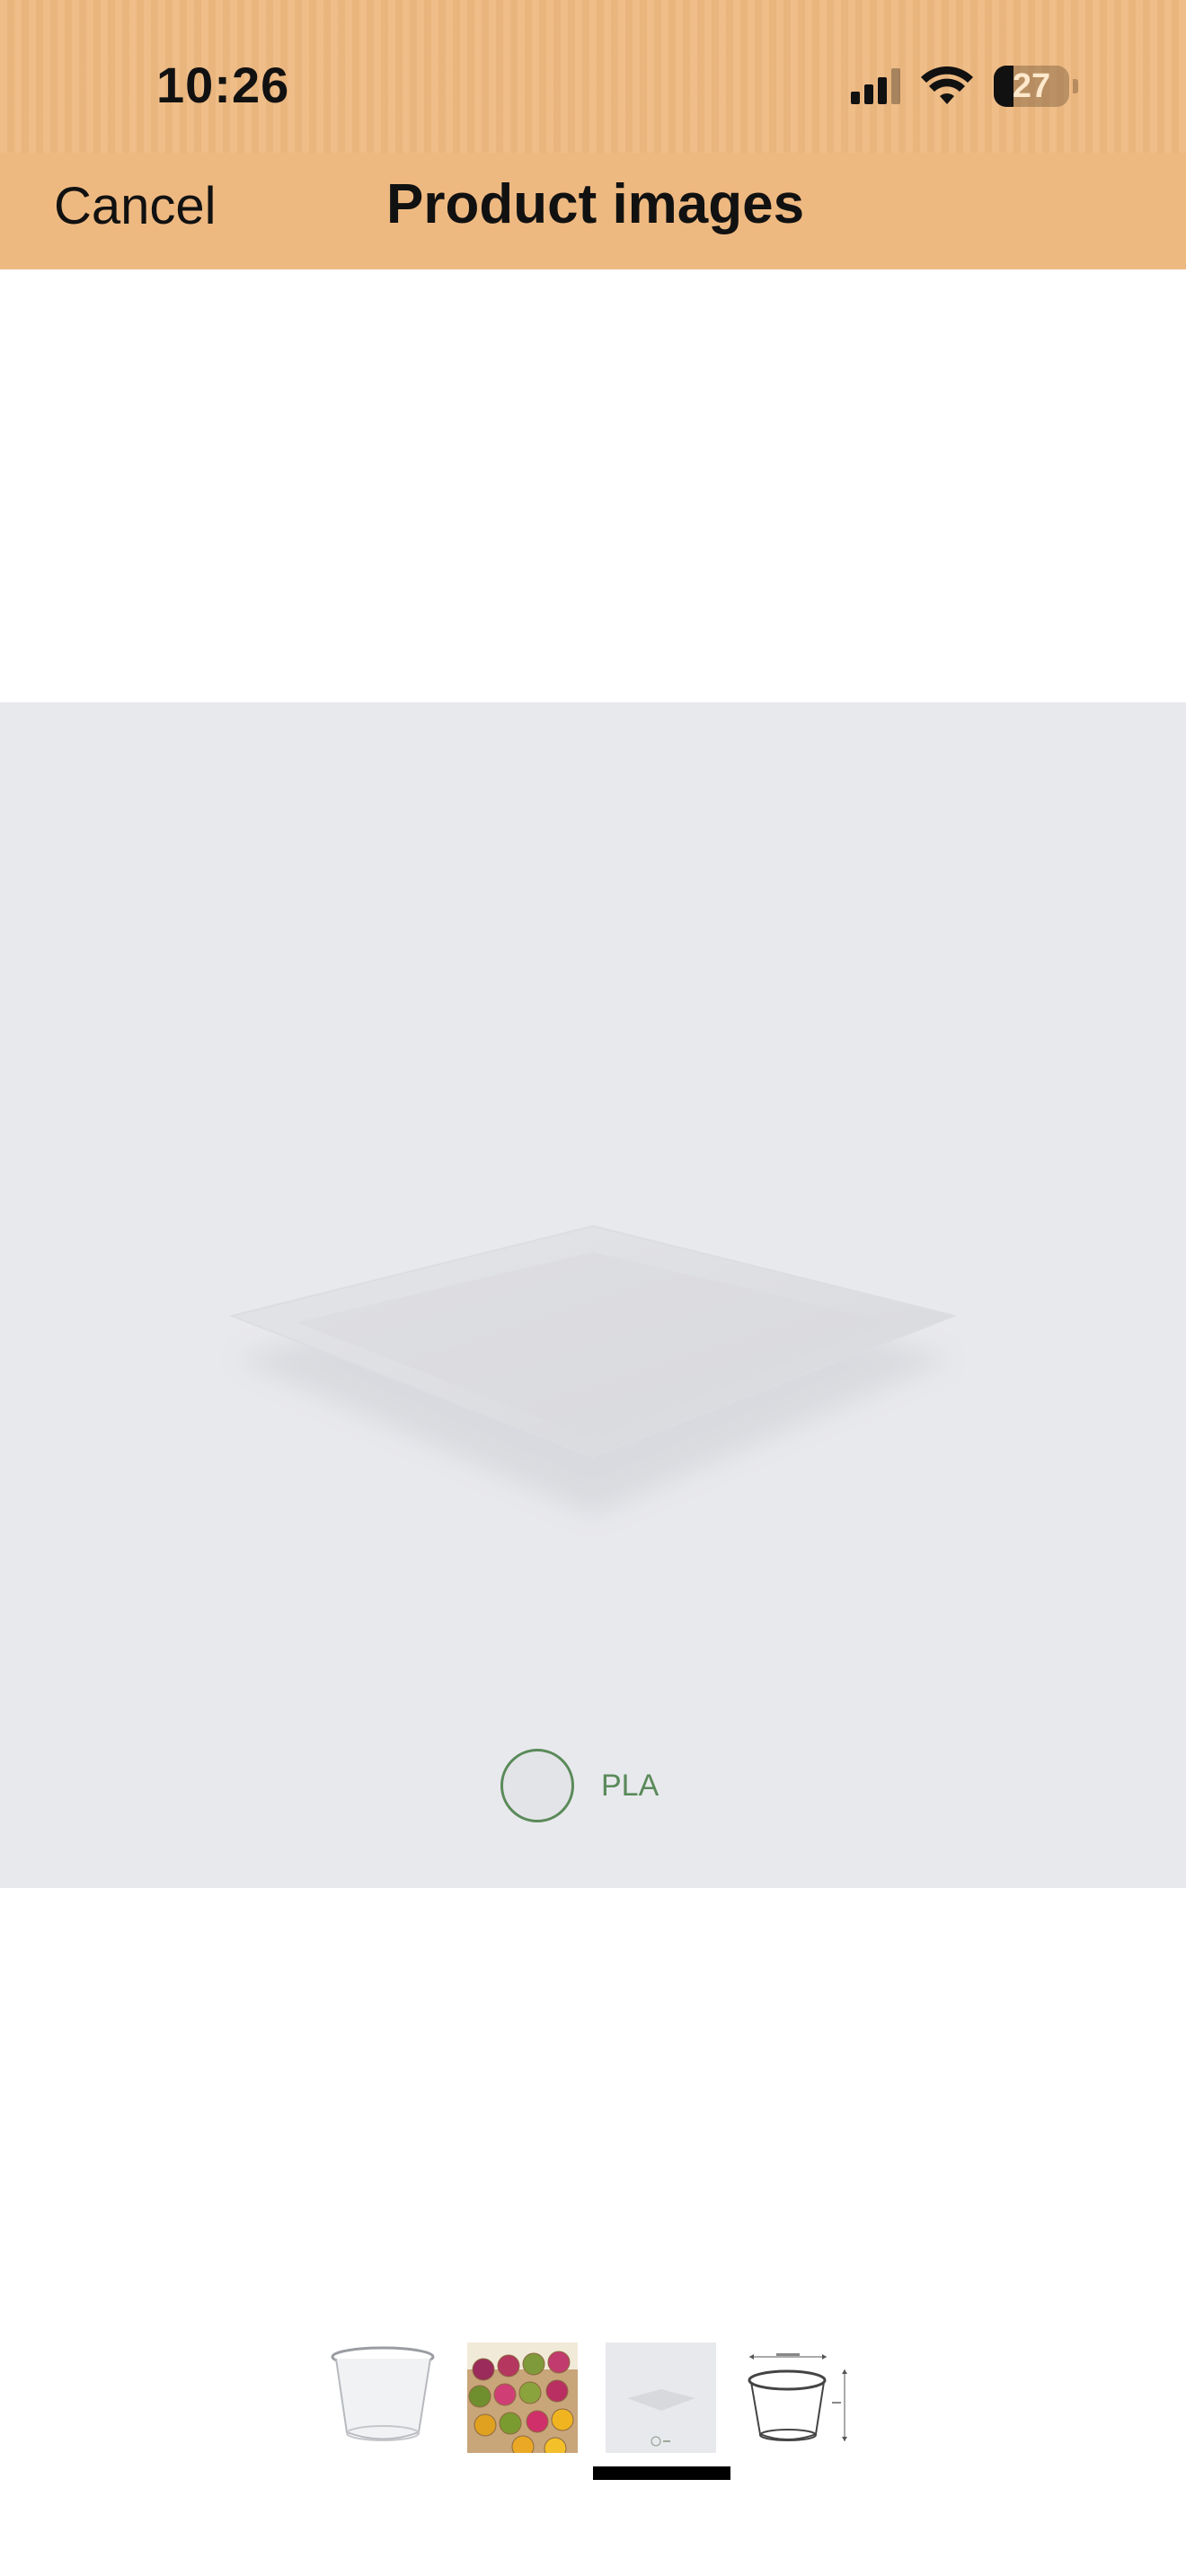 The width and height of the screenshot is (1186, 2576). Describe the element at coordinates (223, 85) in the screenshot. I see `status-time: 10:26` at that location.